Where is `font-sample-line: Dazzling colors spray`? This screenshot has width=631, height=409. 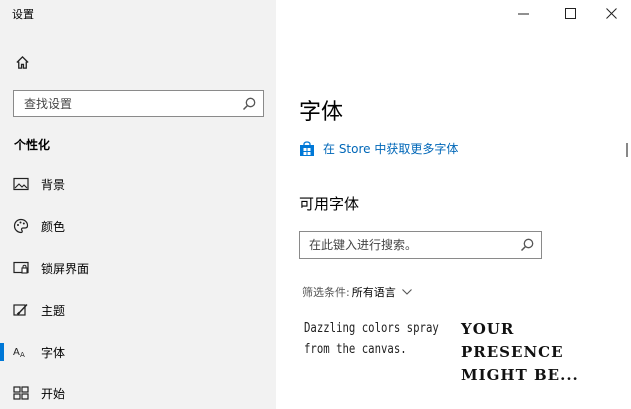
font-sample-line: Dazzling colors spray is located at coordinates (371, 328).